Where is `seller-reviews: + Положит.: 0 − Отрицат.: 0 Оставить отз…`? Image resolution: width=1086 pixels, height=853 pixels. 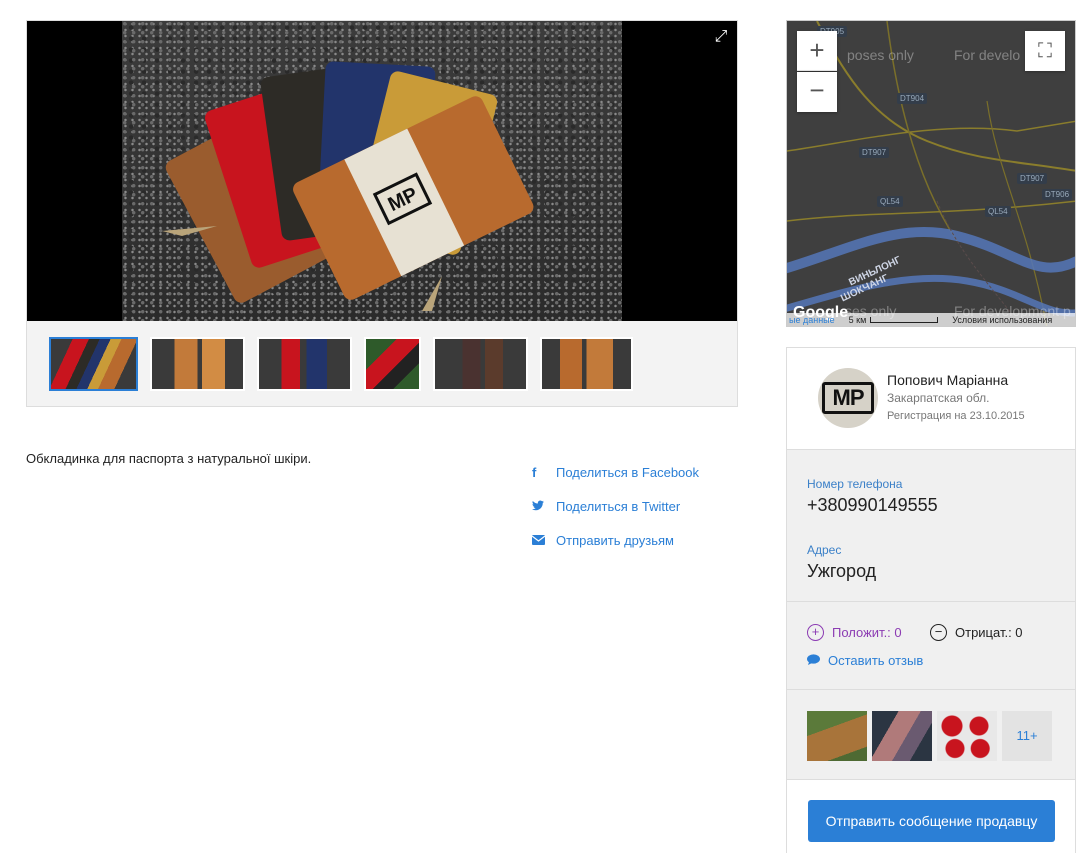
seller-reviews: + Положит.: 0 − Отрицат.: 0 Оставить отз… is located at coordinates (931, 646).